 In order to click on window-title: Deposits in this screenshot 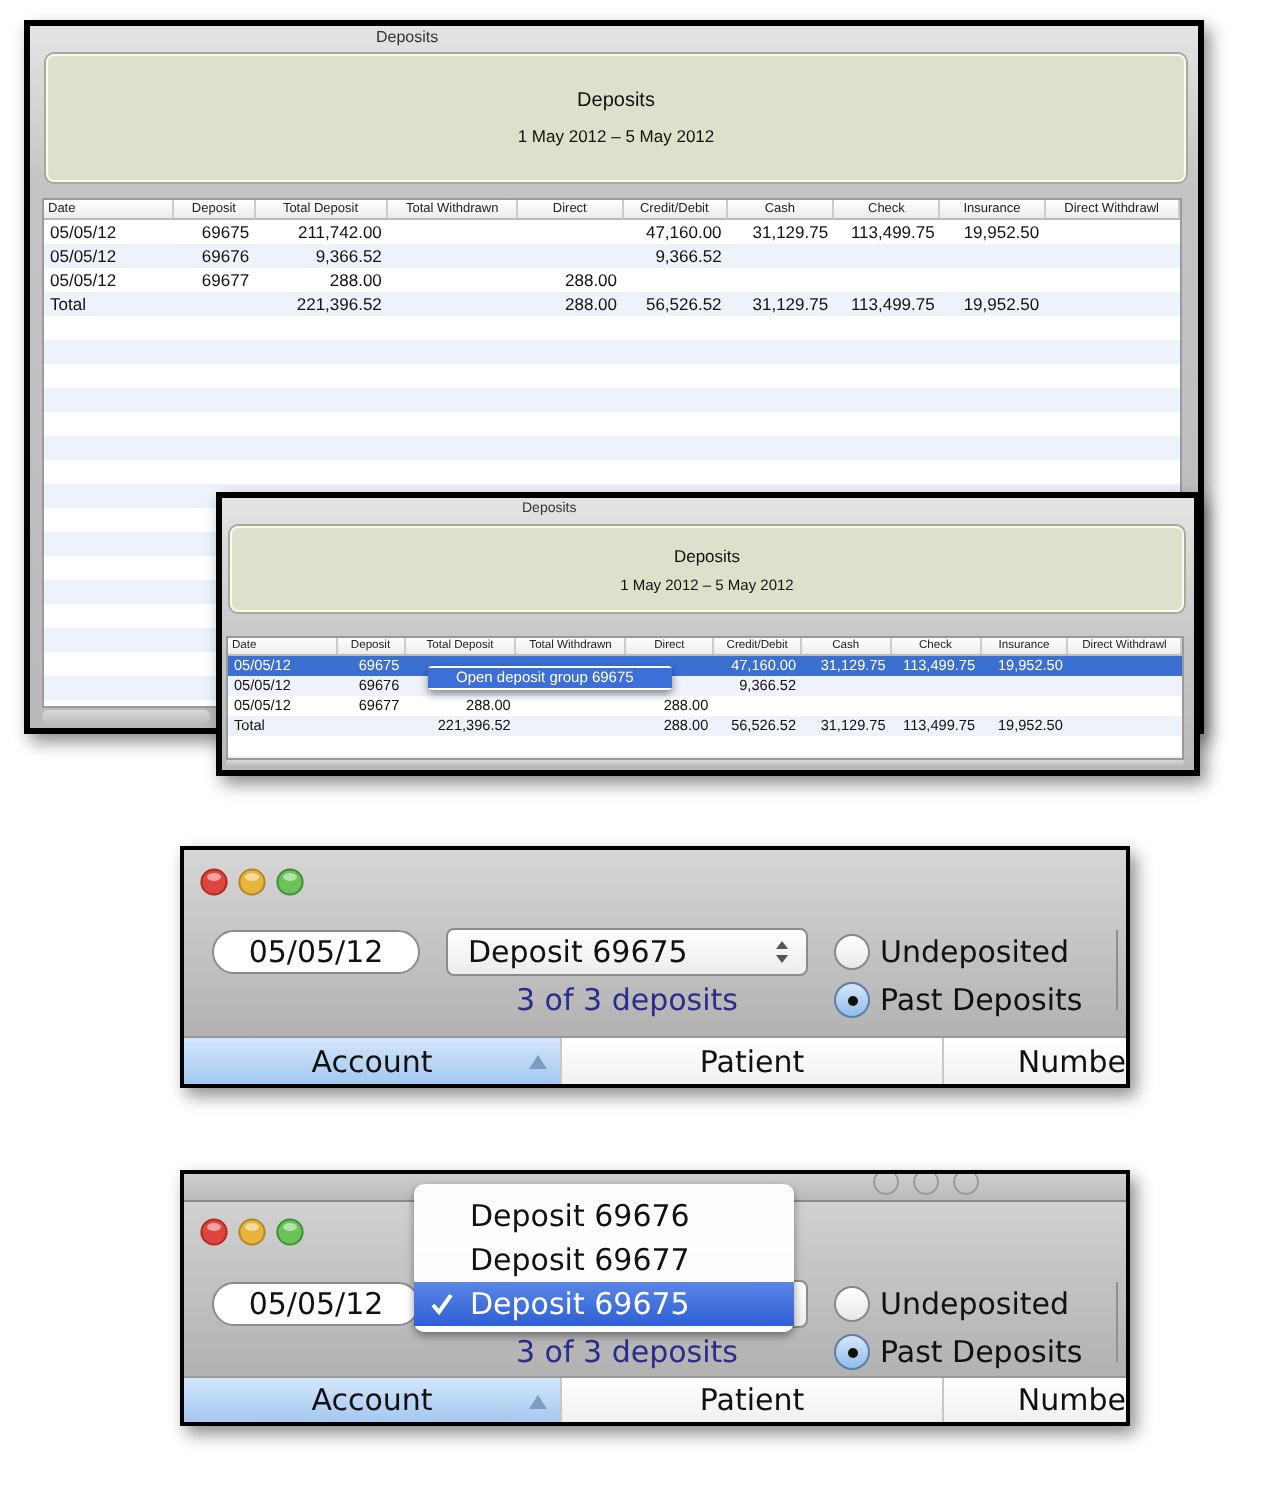, I will do `click(407, 38)`.